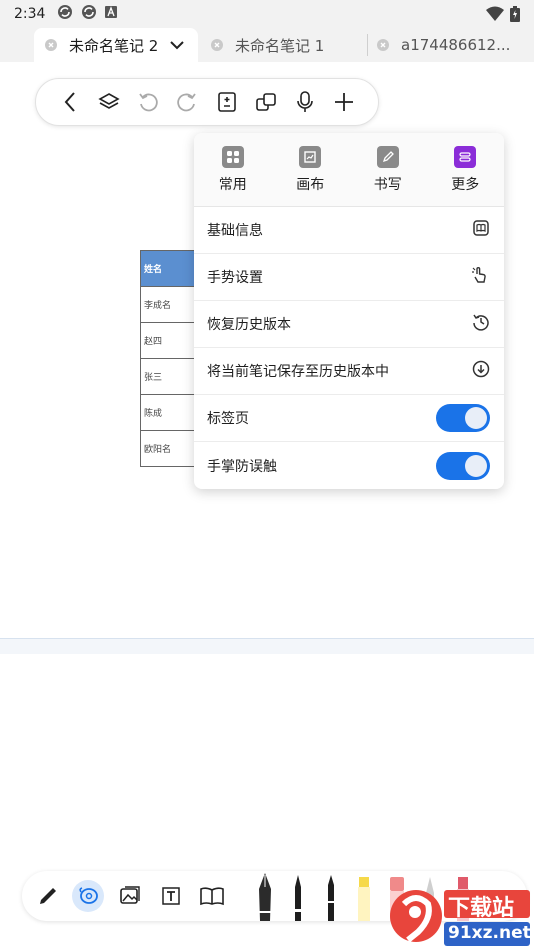  Describe the element at coordinates (233, 169) in the screenshot. I see `menu-category-common: 常用` at that location.